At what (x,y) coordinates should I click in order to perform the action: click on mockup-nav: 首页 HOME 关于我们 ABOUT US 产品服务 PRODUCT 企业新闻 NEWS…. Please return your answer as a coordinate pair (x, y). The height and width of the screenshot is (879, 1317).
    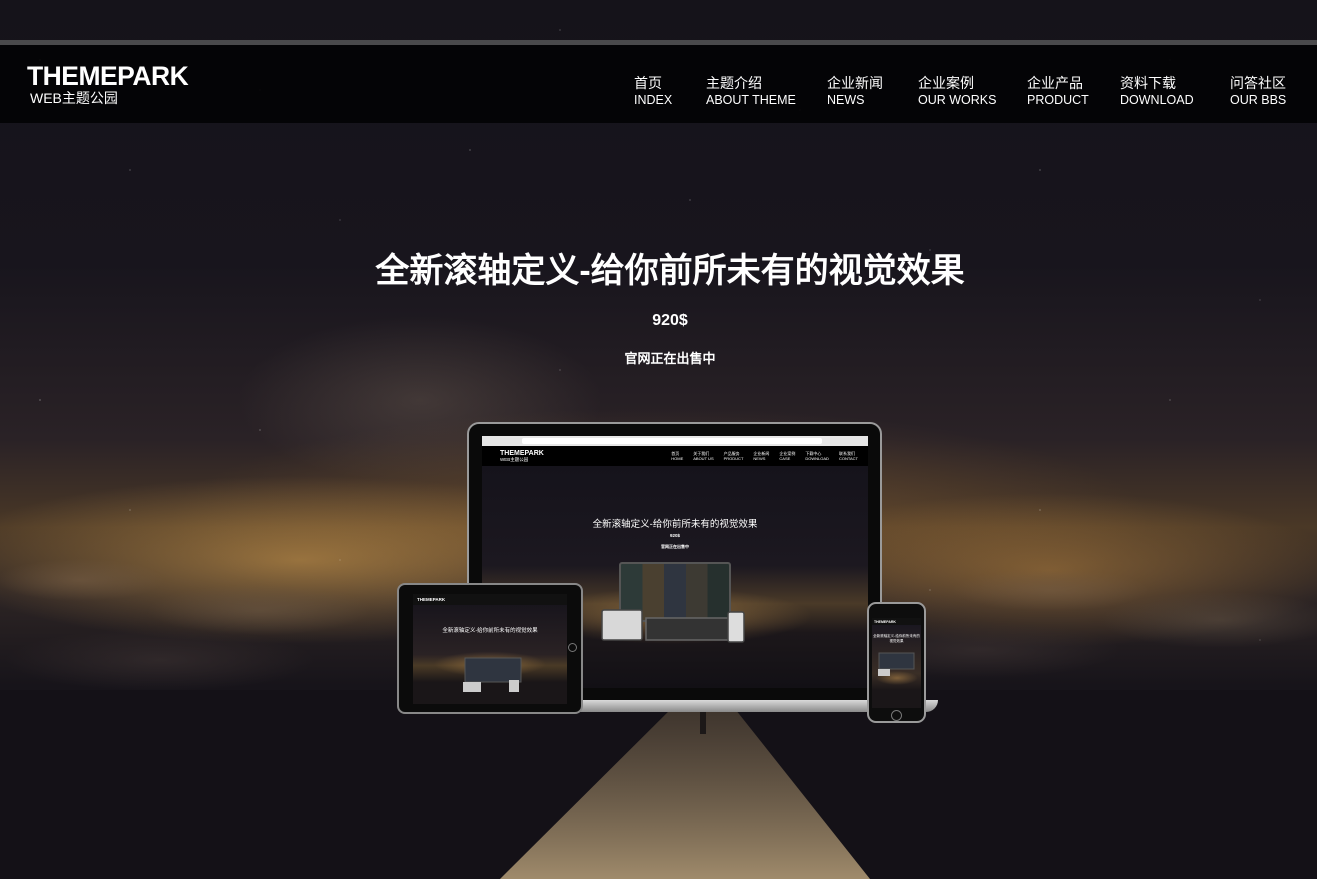
    Looking at the image, I should click on (764, 456).